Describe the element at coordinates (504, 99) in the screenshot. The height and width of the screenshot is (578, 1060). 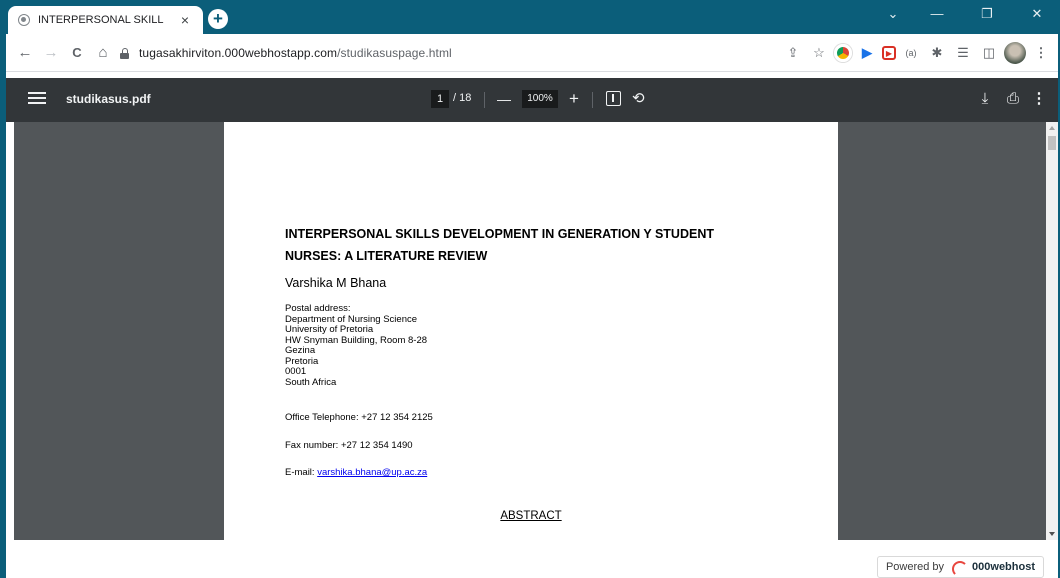
I see `zoom-out-button: —` at that location.